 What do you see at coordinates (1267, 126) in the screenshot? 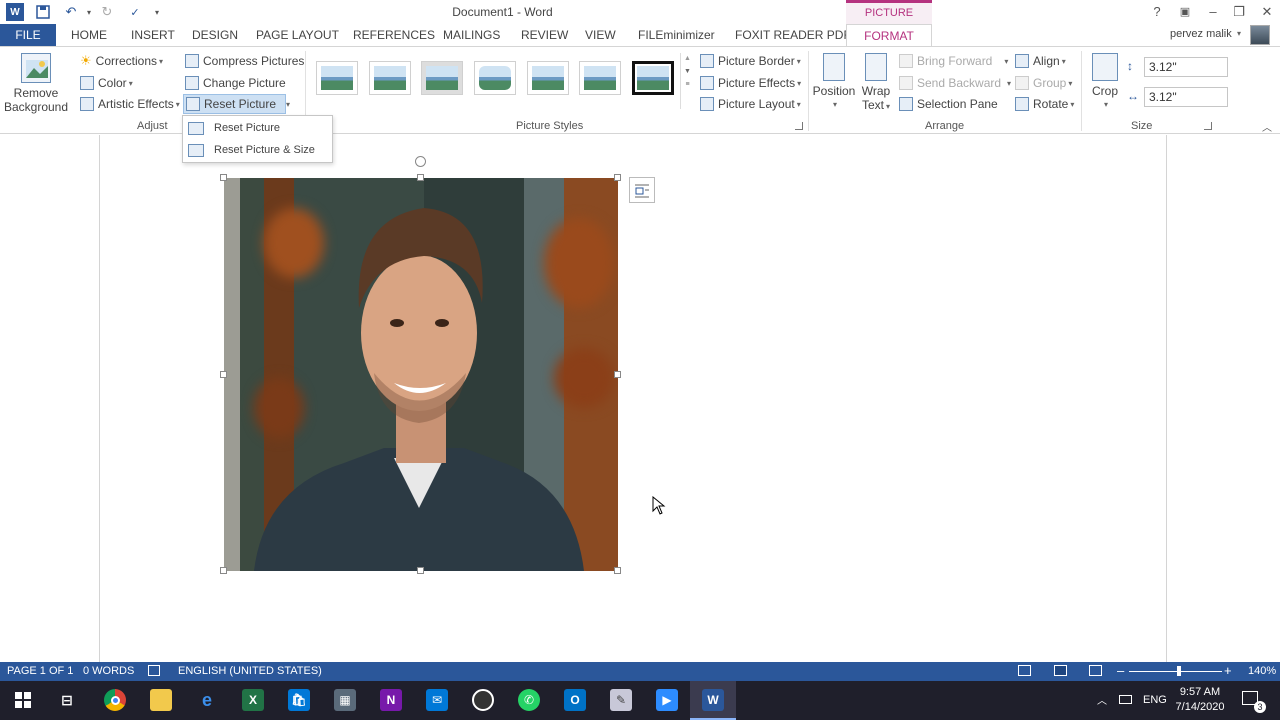
I see `collapse-ribbon-icon: ︿` at bounding box center [1267, 126].